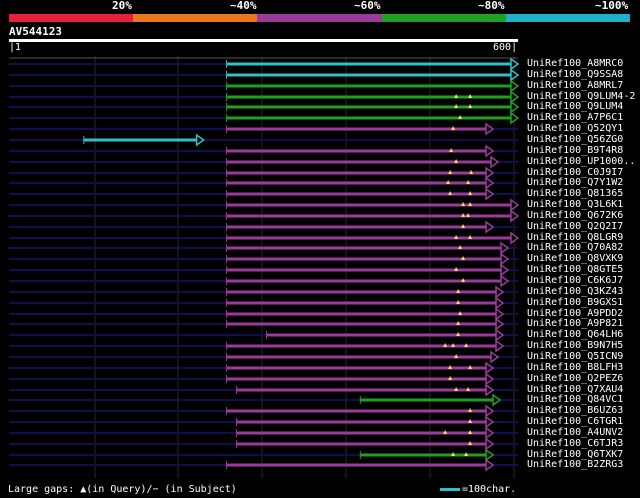  Describe the element at coordinates (581, 161) in the screenshot. I see `hit-label: UniRef100_UP1000..` at that location.